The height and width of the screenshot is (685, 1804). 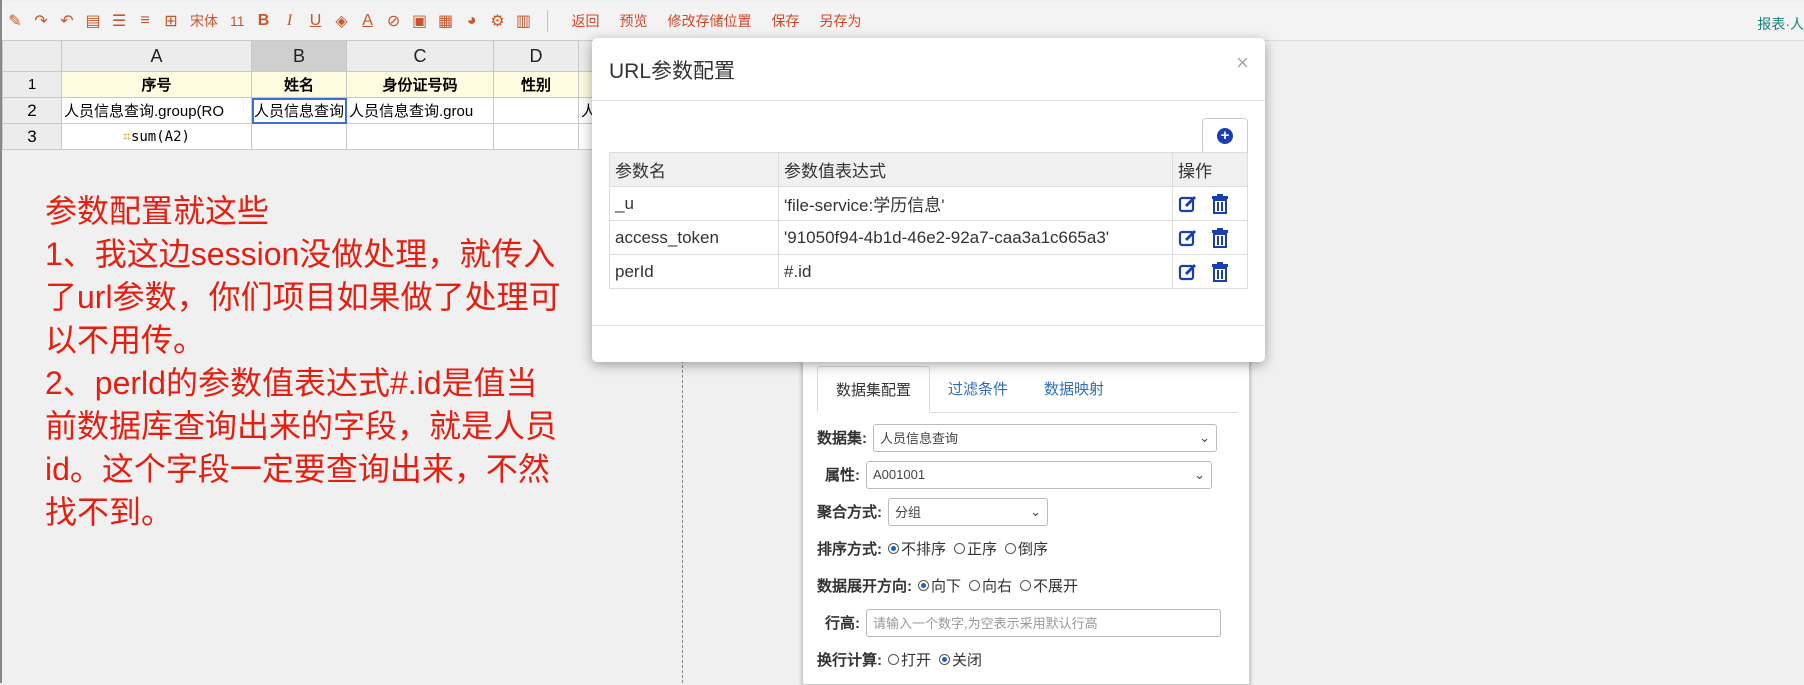 I want to click on sort-asc-radio: 正序, so click(x=975, y=548).